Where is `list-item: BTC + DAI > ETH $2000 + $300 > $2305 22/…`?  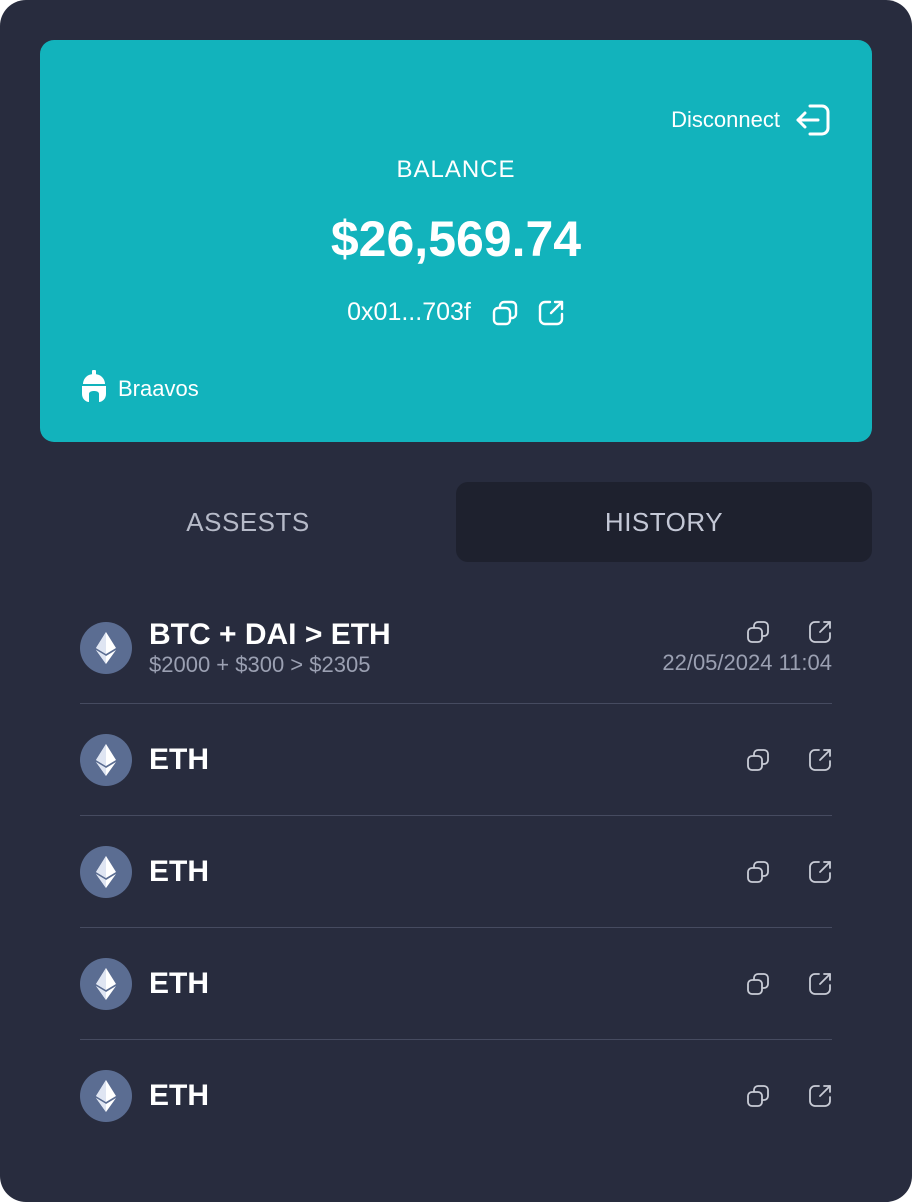
list-item: BTC + DAI > ETH $2000 + $300 > $2305 22/… is located at coordinates (456, 648).